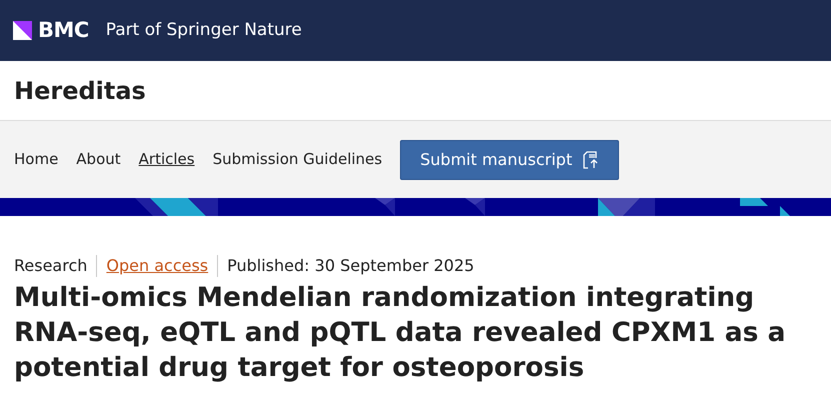 This screenshot has height=402, width=831. I want to click on nav-link: Articles, so click(166, 159).